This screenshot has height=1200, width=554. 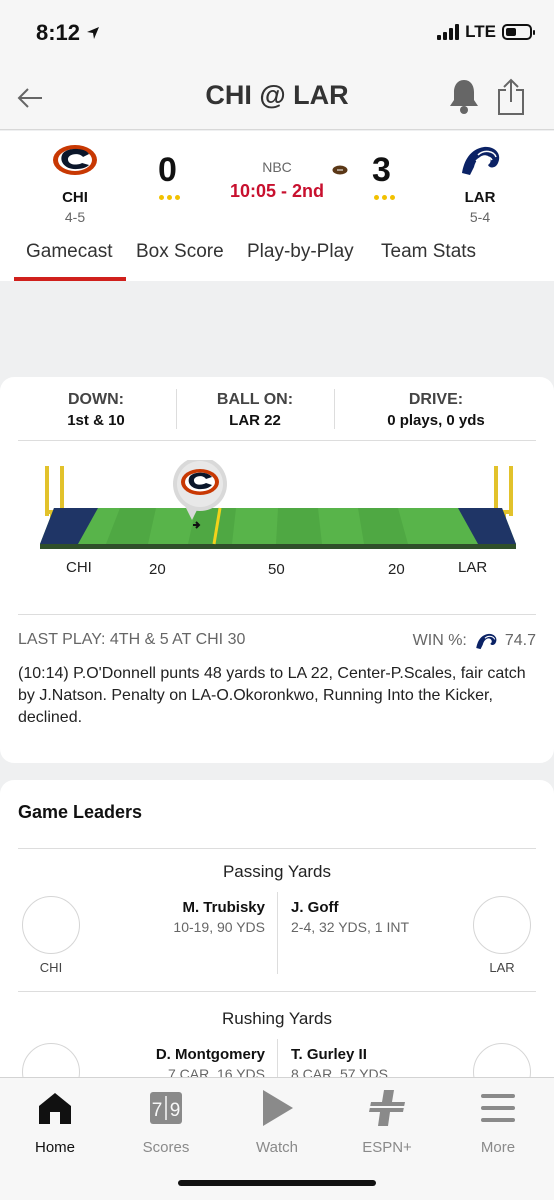 I want to click on battery-icon, so click(x=518, y=32).